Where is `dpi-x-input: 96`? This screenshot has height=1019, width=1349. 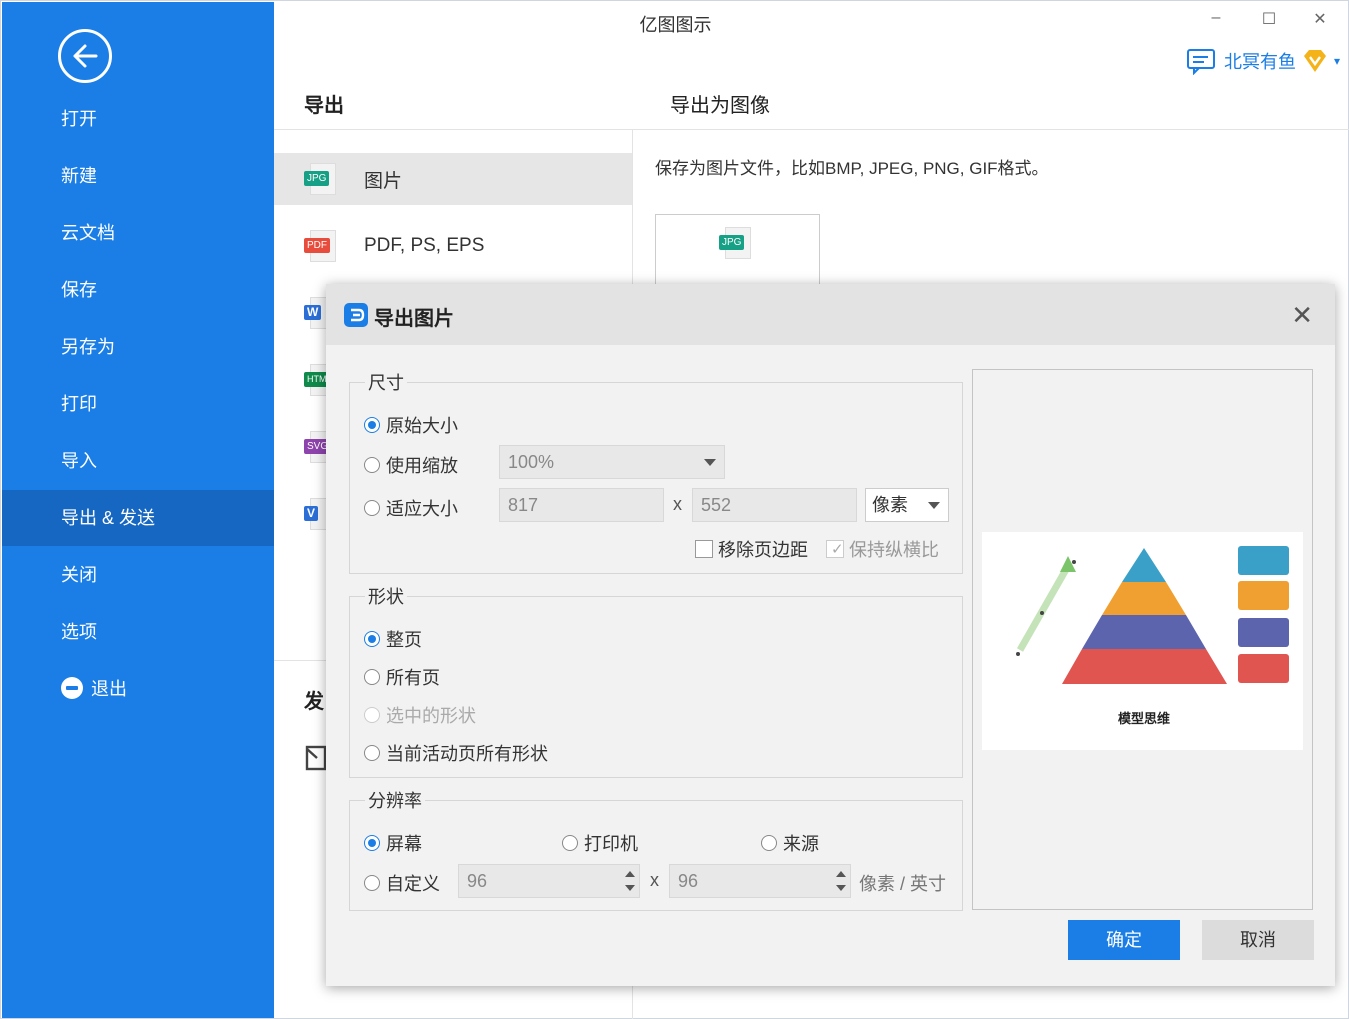
dpi-x-input: 96 is located at coordinates (549, 881).